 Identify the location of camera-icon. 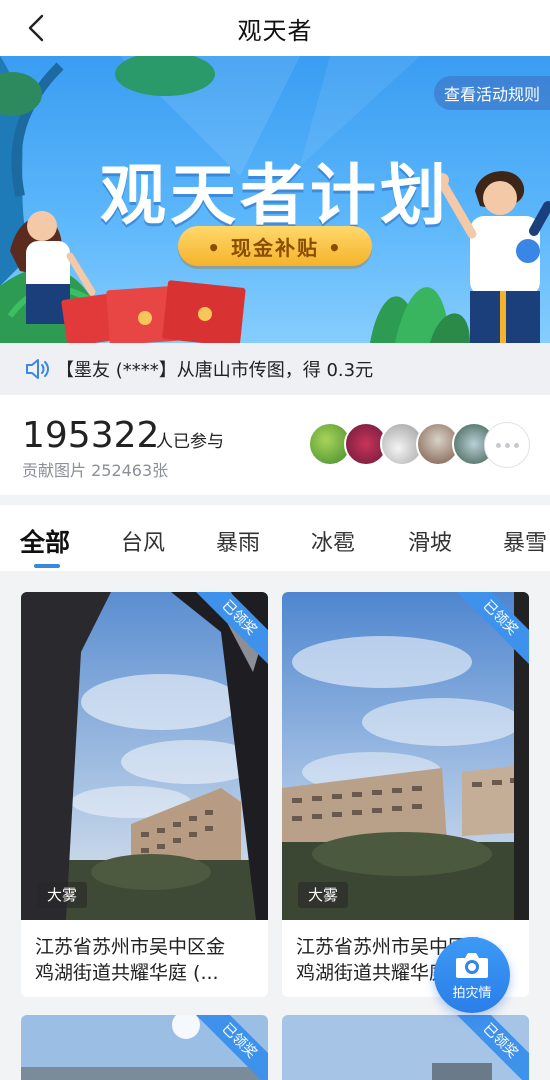
(472, 965).